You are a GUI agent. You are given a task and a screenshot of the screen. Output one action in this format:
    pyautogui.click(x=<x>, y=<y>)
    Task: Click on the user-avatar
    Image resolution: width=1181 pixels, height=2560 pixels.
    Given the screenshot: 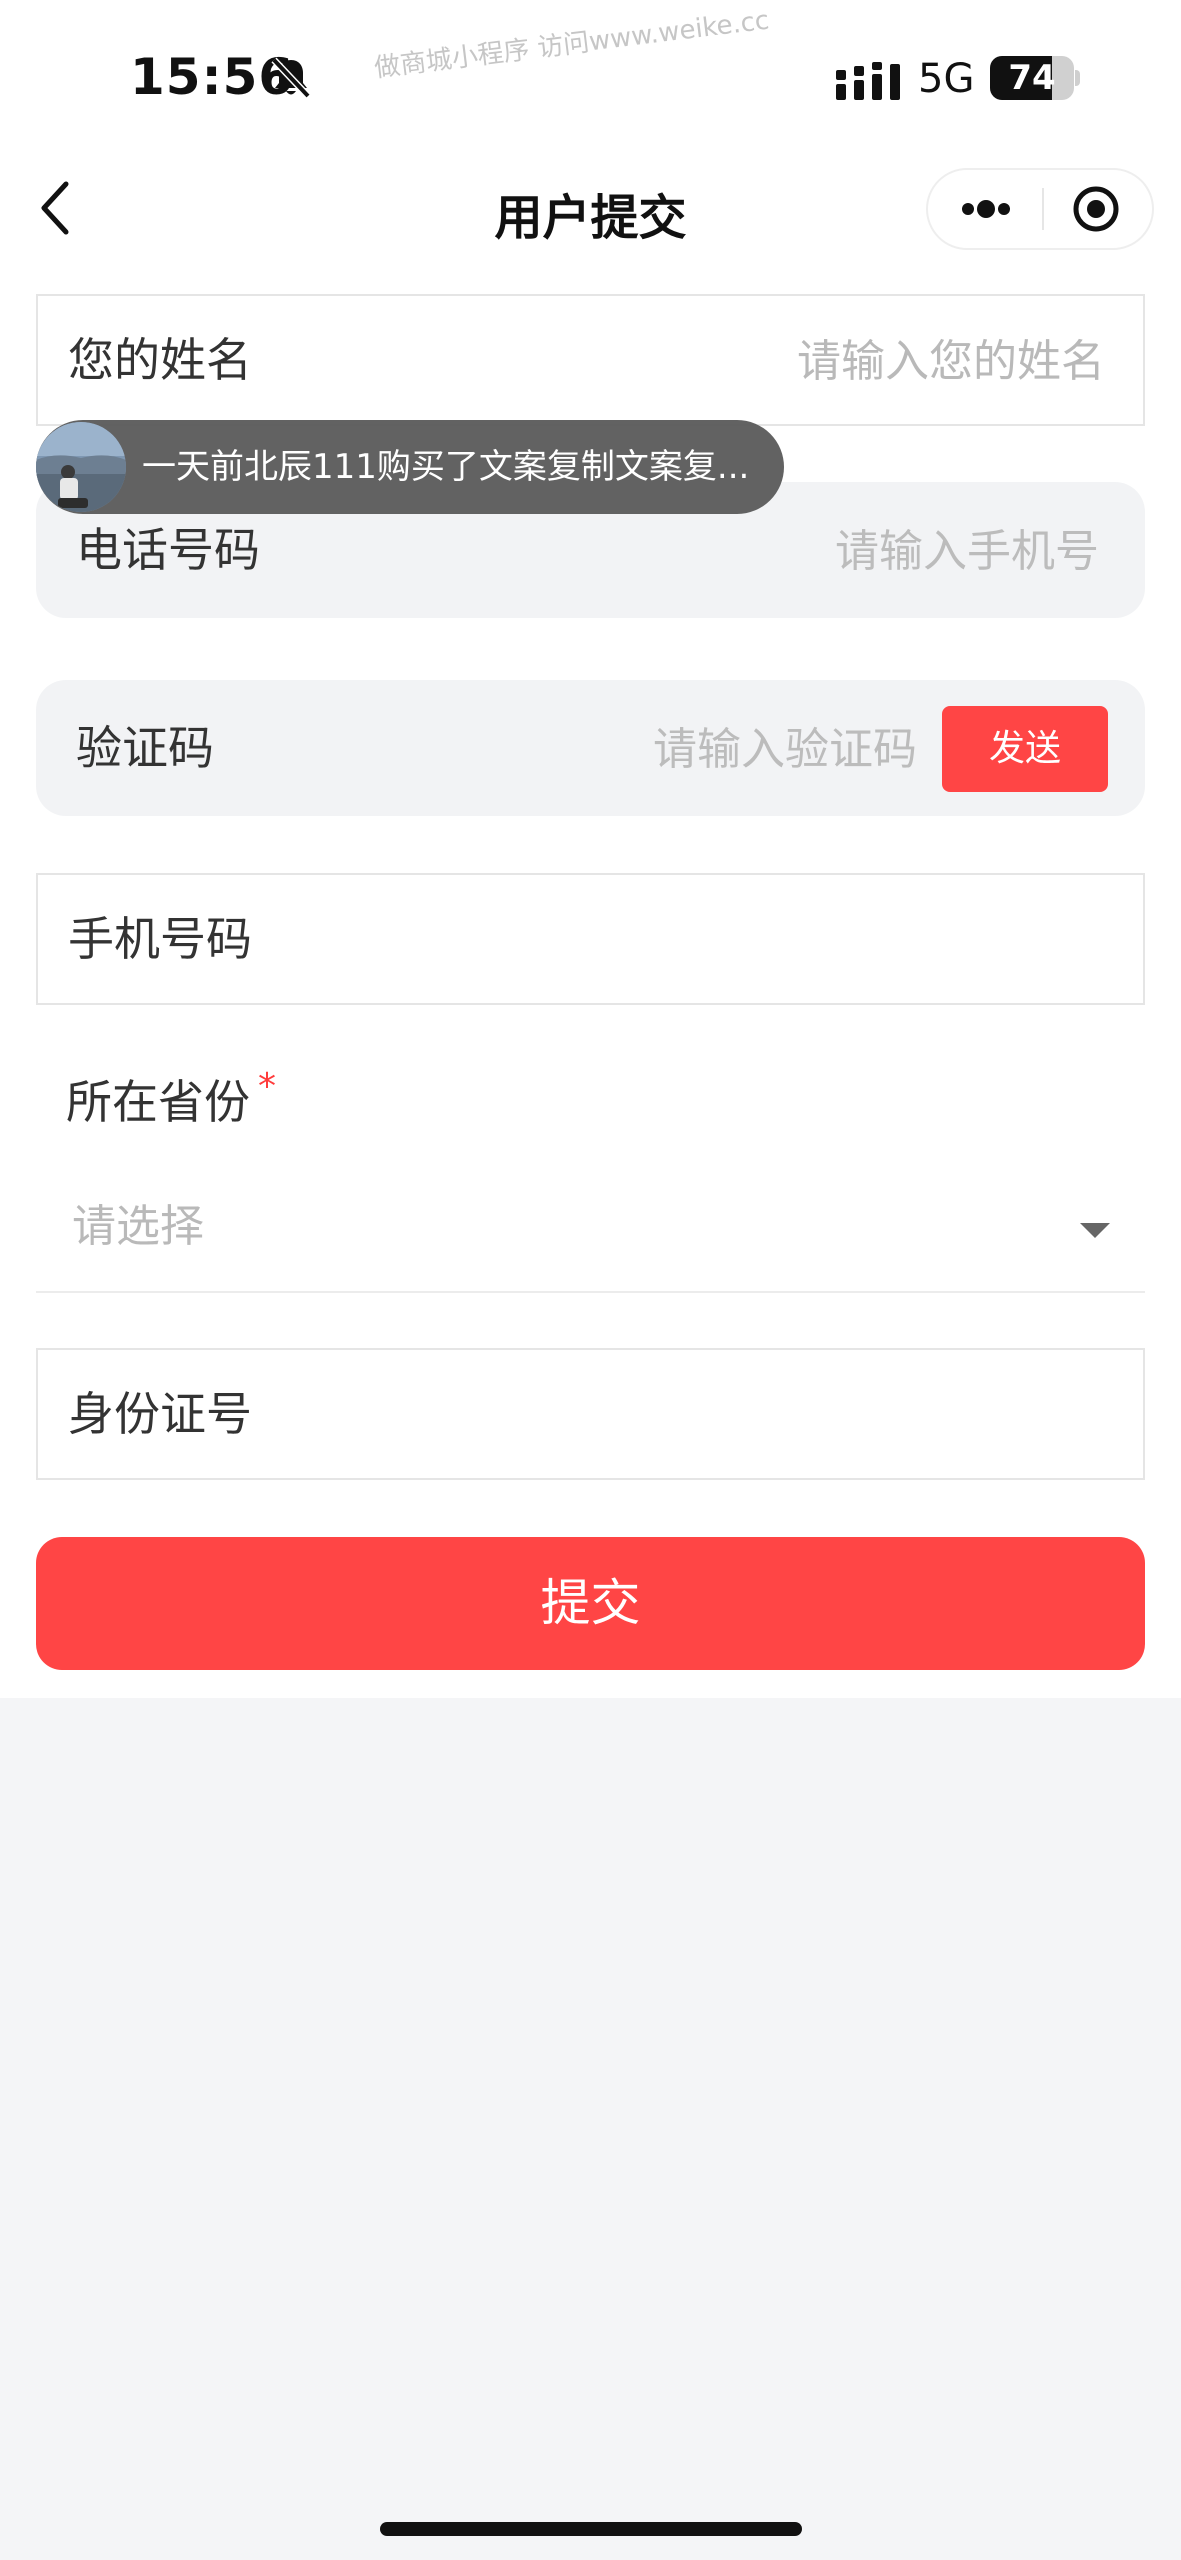 What is the action you would take?
    pyautogui.click(x=81, y=467)
    